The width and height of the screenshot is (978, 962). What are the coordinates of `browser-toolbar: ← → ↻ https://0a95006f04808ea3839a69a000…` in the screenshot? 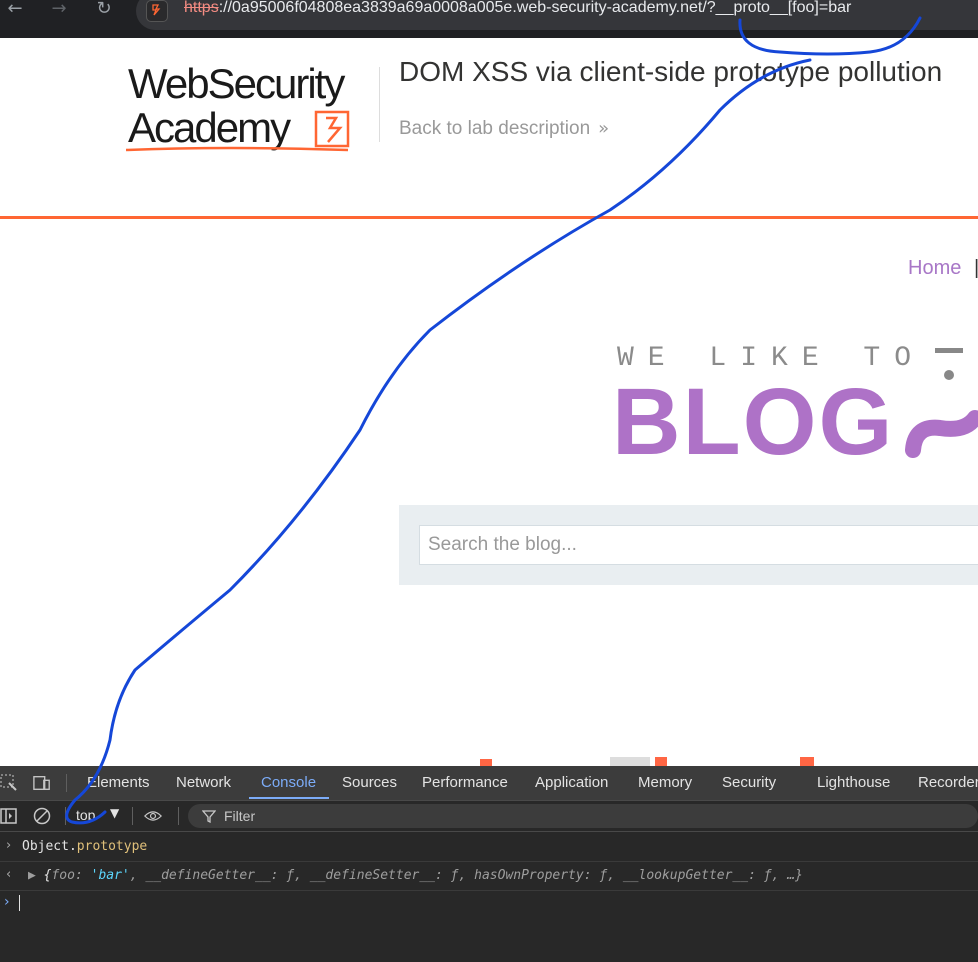 It's located at (489, 19).